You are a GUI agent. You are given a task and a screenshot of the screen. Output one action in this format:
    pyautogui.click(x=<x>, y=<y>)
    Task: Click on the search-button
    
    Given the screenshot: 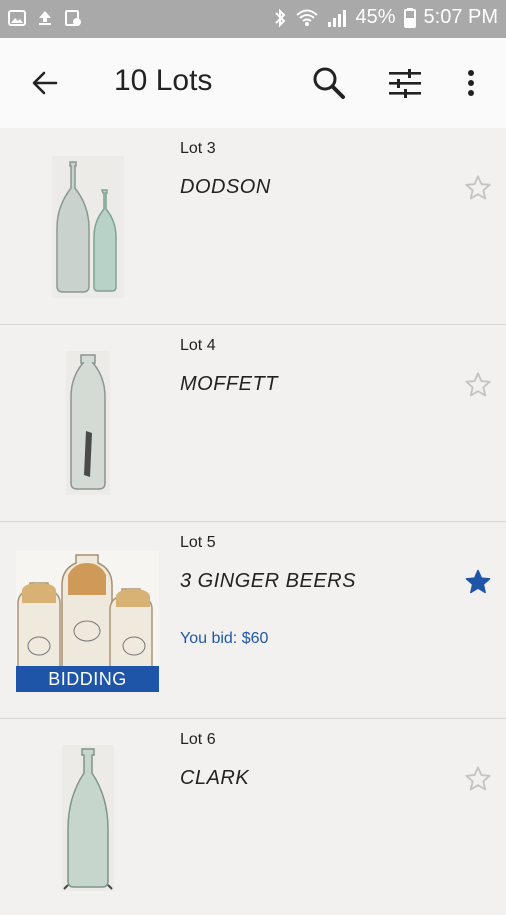 What is the action you would take?
    pyautogui.click(x=329, y=83)
    